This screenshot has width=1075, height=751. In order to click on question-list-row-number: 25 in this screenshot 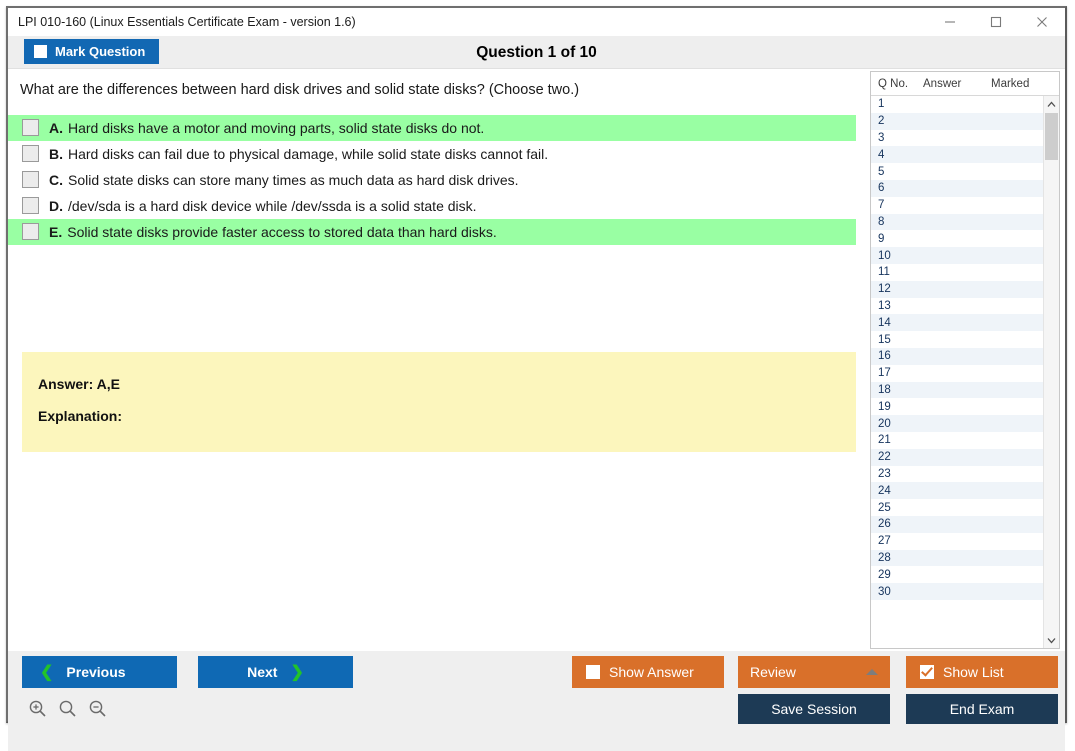, I will do `click(884, 507)`.